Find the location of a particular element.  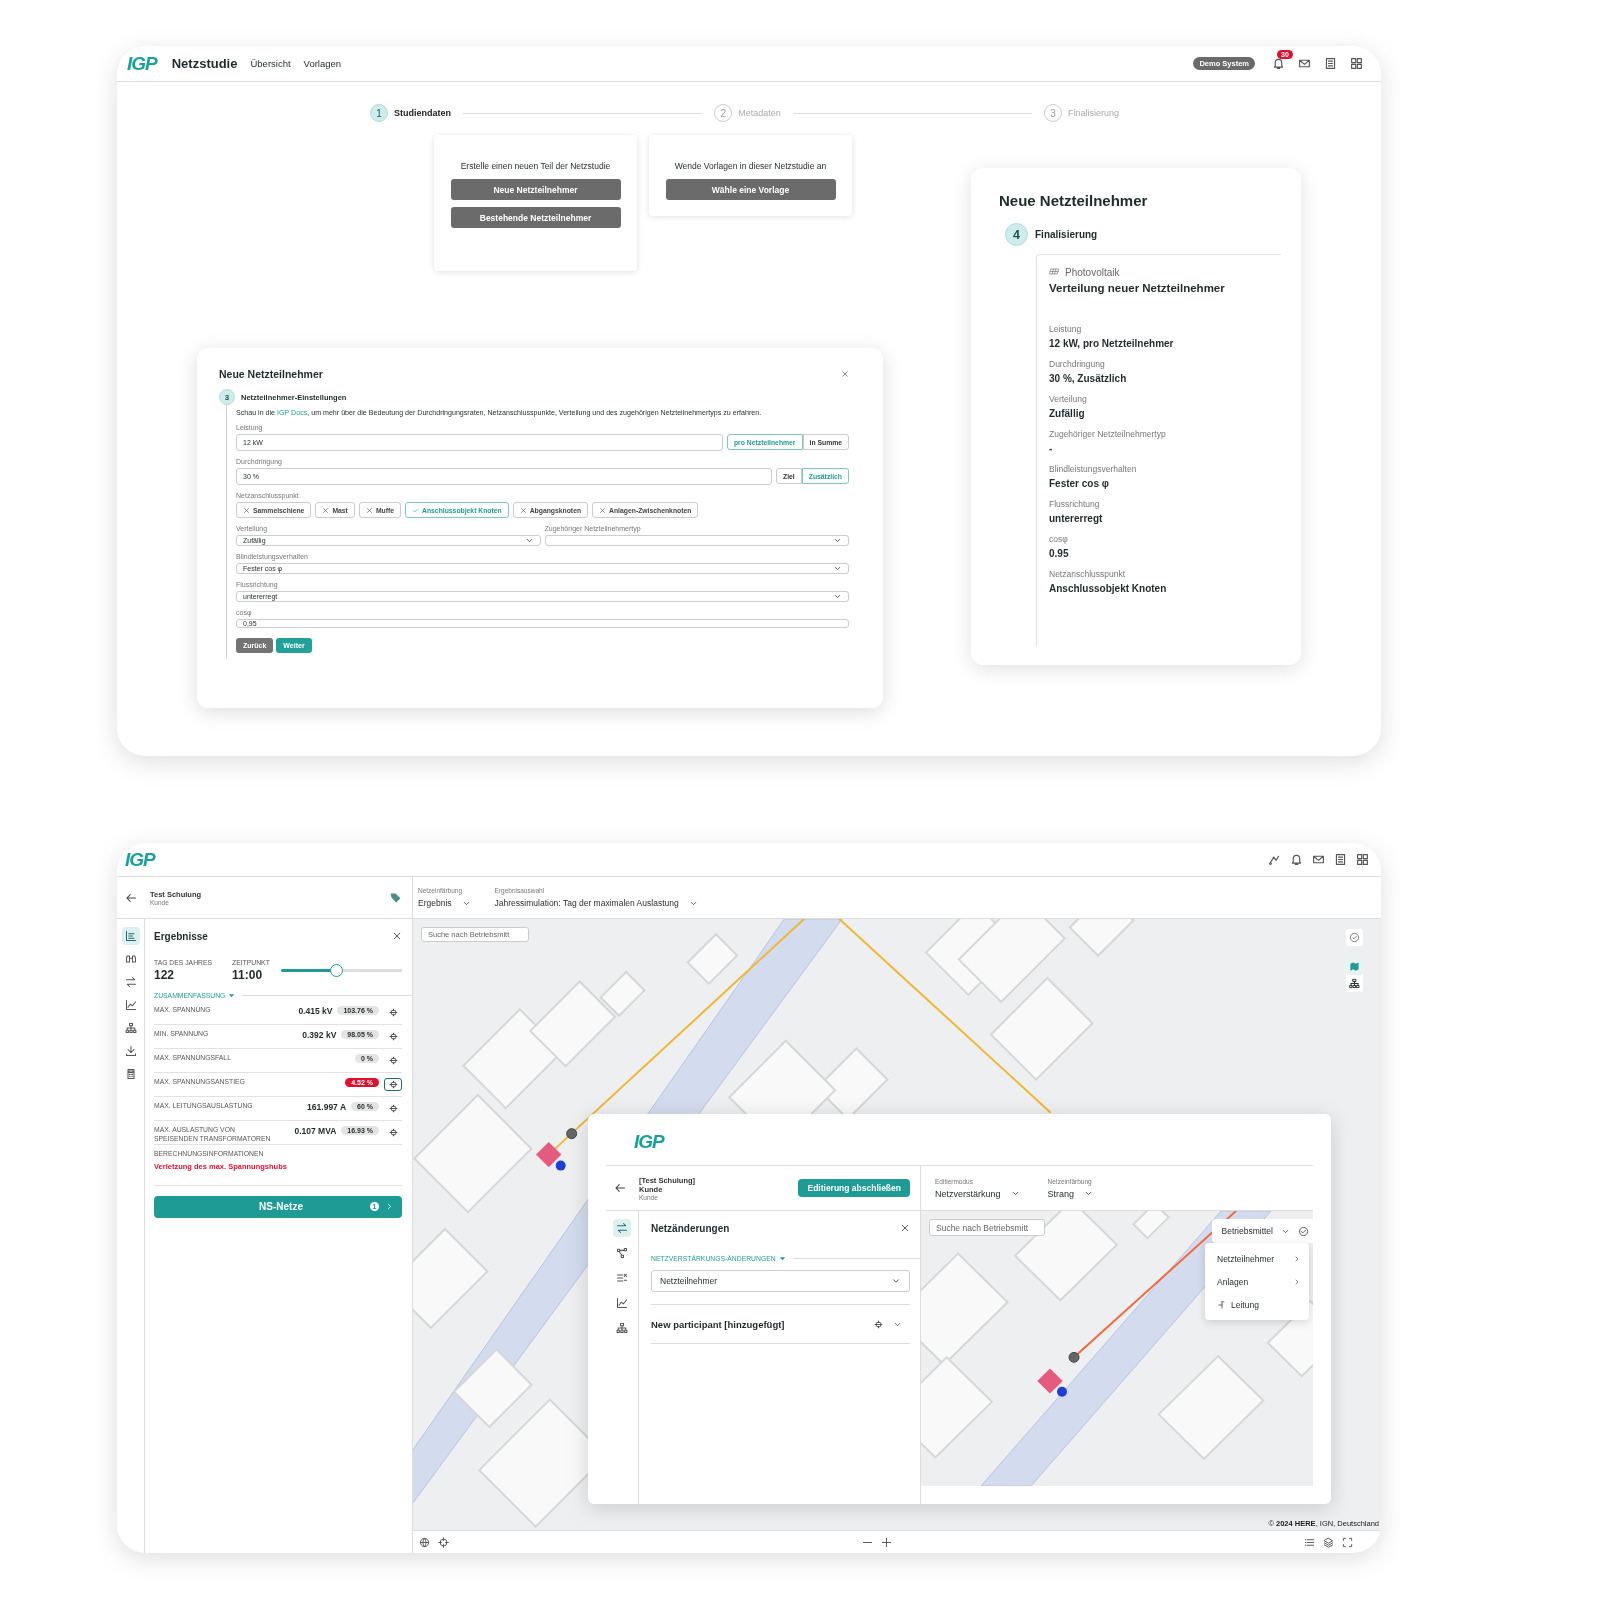

step-label: Studiendaten is located at coordinates (422, 113).